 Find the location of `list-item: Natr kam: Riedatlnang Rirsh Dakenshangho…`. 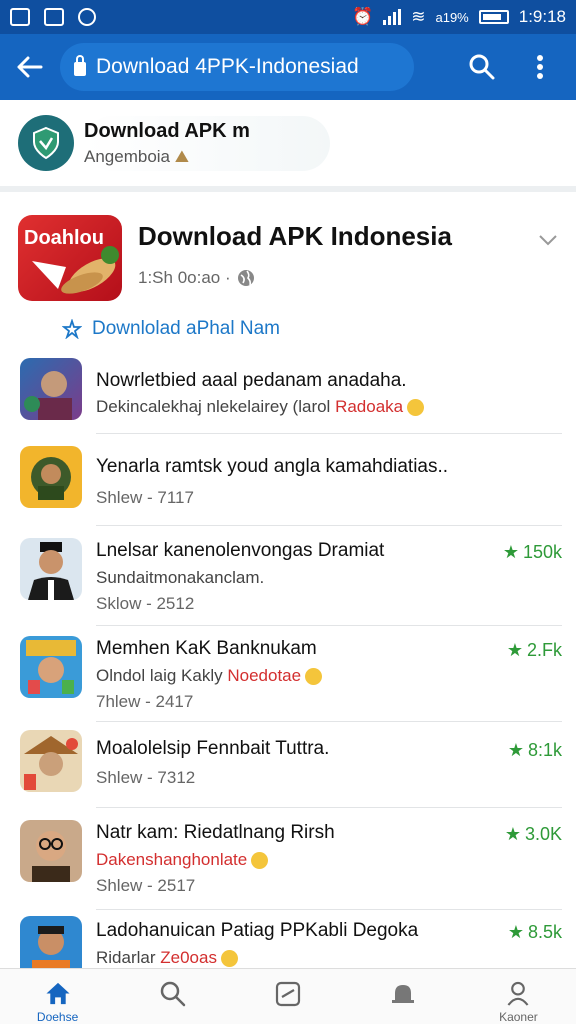

list-item: Natr kam: Riedatlnang Rirsh Dakenshangho… is located at coordinates (288, 859).